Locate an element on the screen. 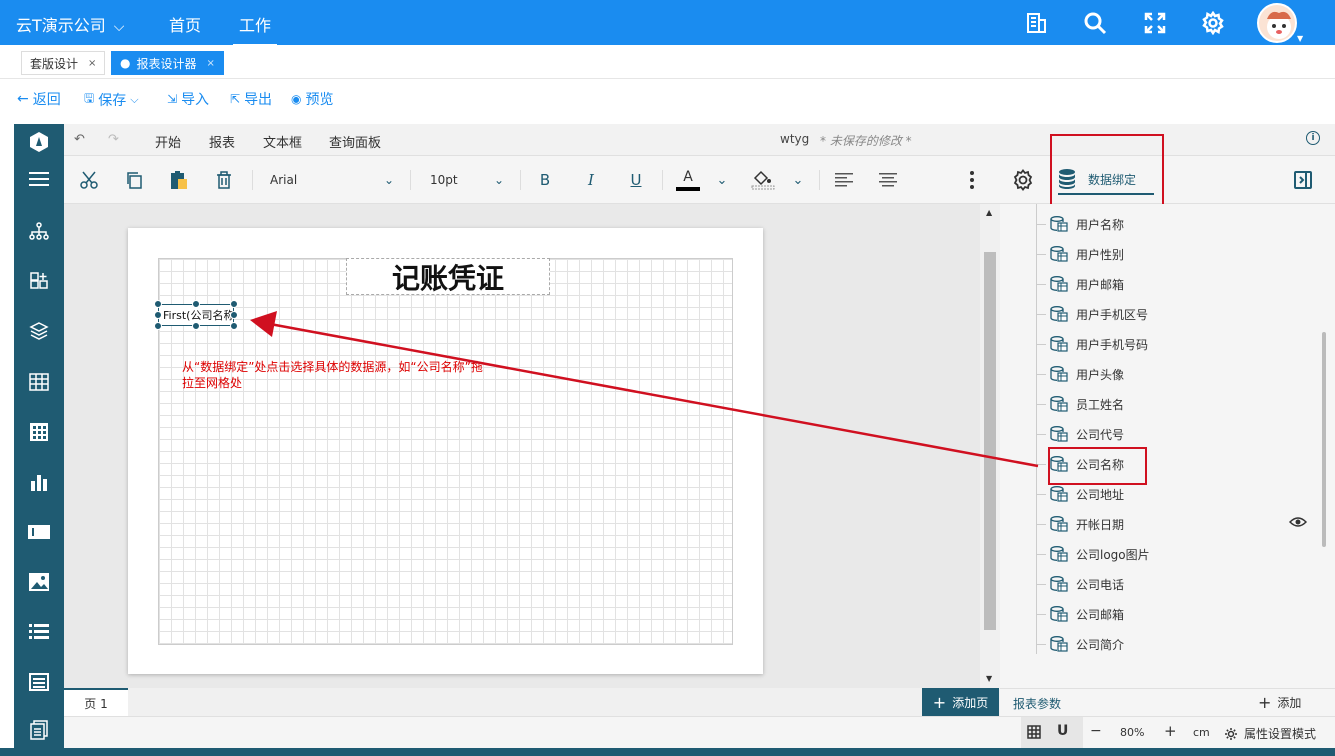 The image size is (1335, 756). tab-home: 开始 is located at coordinates (168, 146).